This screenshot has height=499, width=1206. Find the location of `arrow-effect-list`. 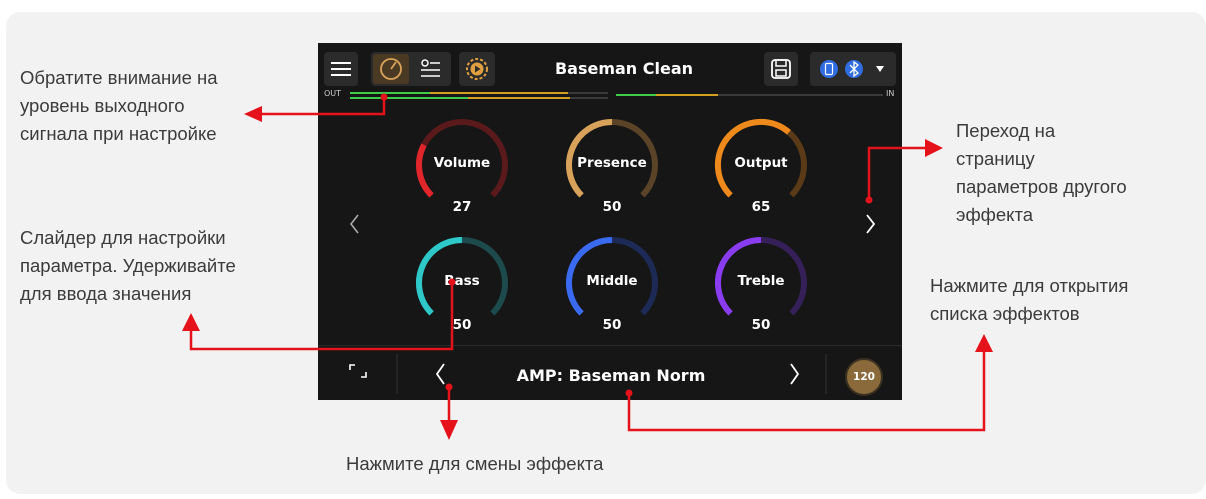

arrow-effect-list is located at coordinates (806, 391).